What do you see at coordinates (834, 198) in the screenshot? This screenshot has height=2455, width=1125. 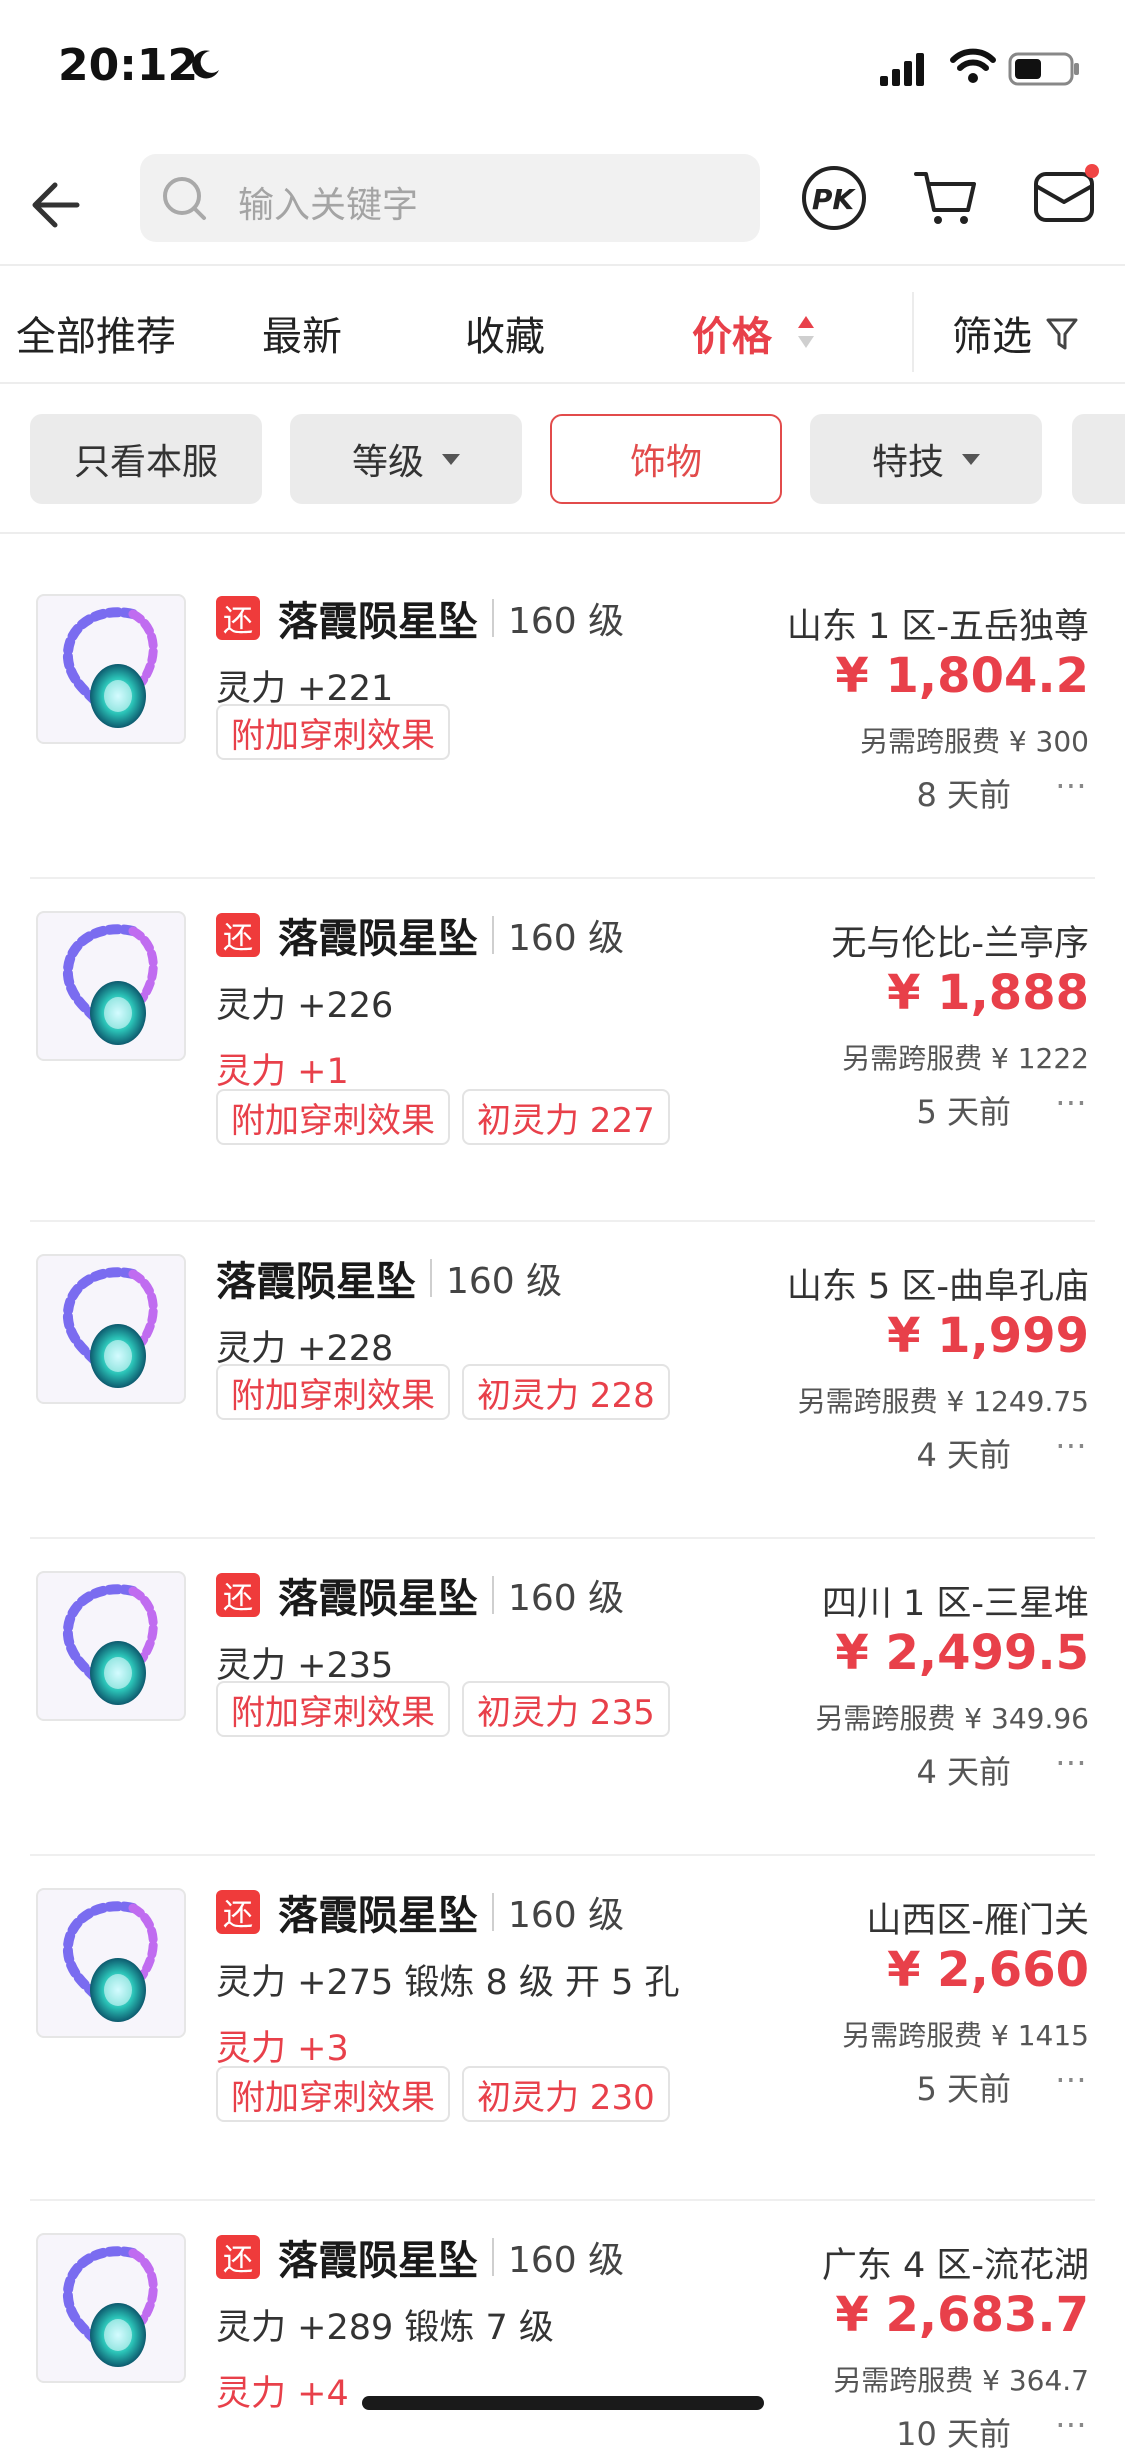 I see `pk-compare-icon: PK` at bounding box center [834, 198].